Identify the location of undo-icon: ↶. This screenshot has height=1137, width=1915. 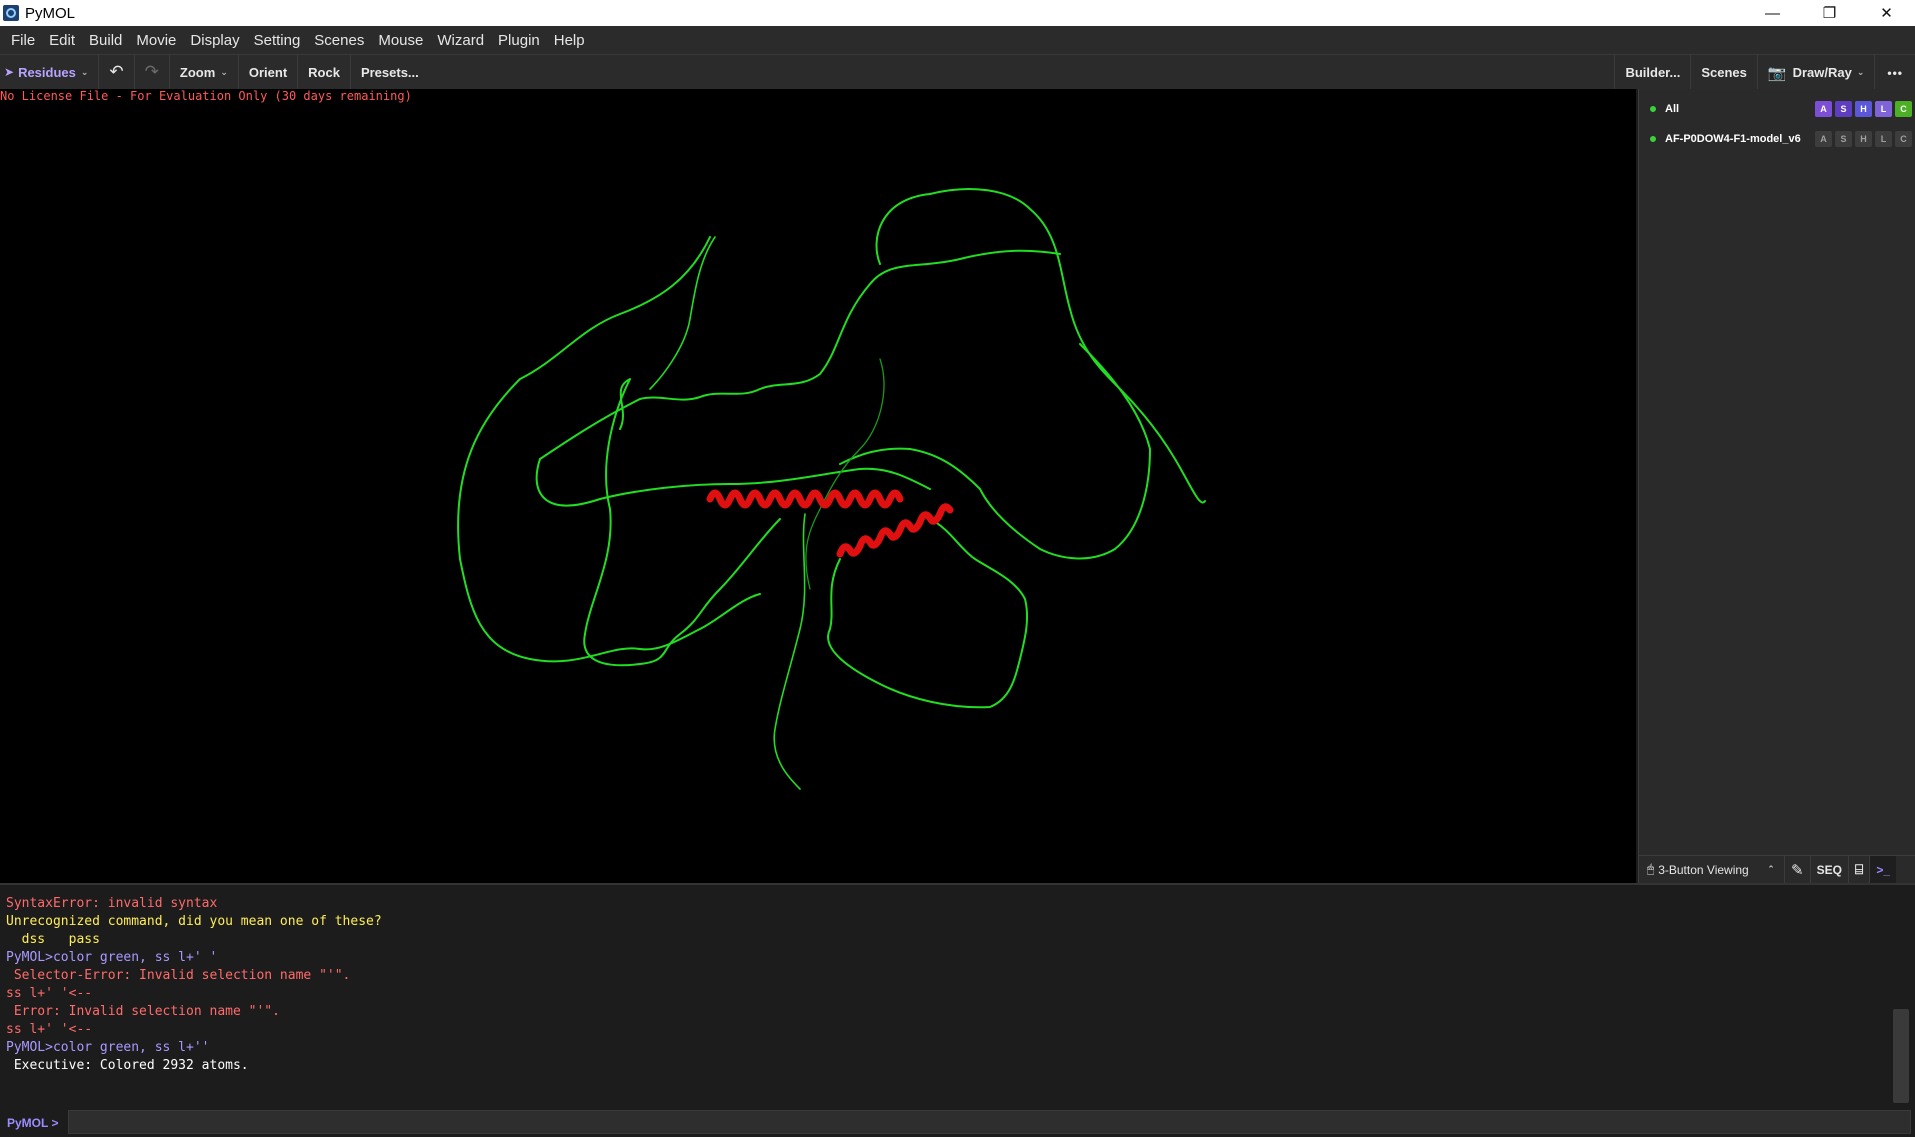
(117, 72).